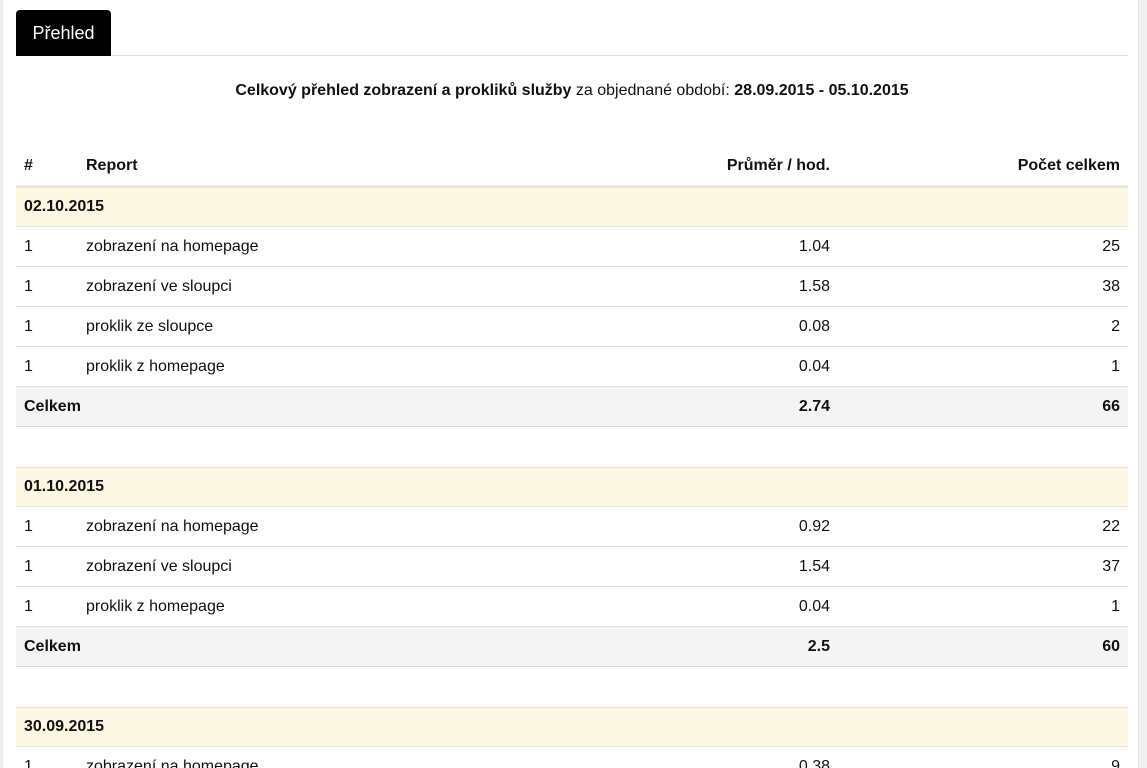  I want to click on table-row: 1 proklik ze sloupce 0.08 2, so click(572, 327).